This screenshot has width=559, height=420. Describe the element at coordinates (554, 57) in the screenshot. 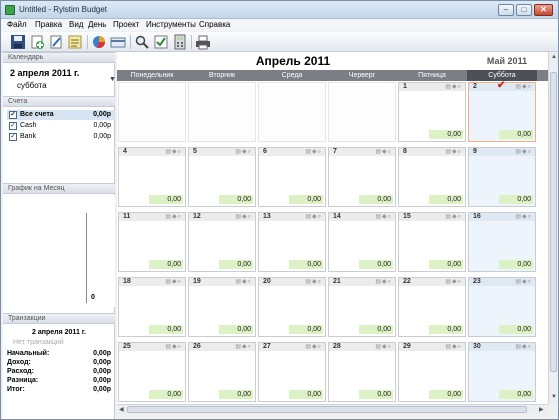

I see `scroll-up-icon: ▲` at that location.